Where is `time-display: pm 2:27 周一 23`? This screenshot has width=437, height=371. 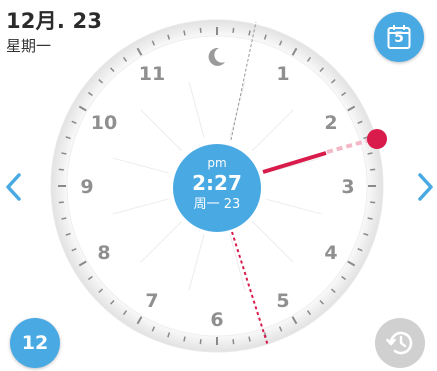 time-display: pm 2:27 周一 23 is located at coordinates (217, 188).